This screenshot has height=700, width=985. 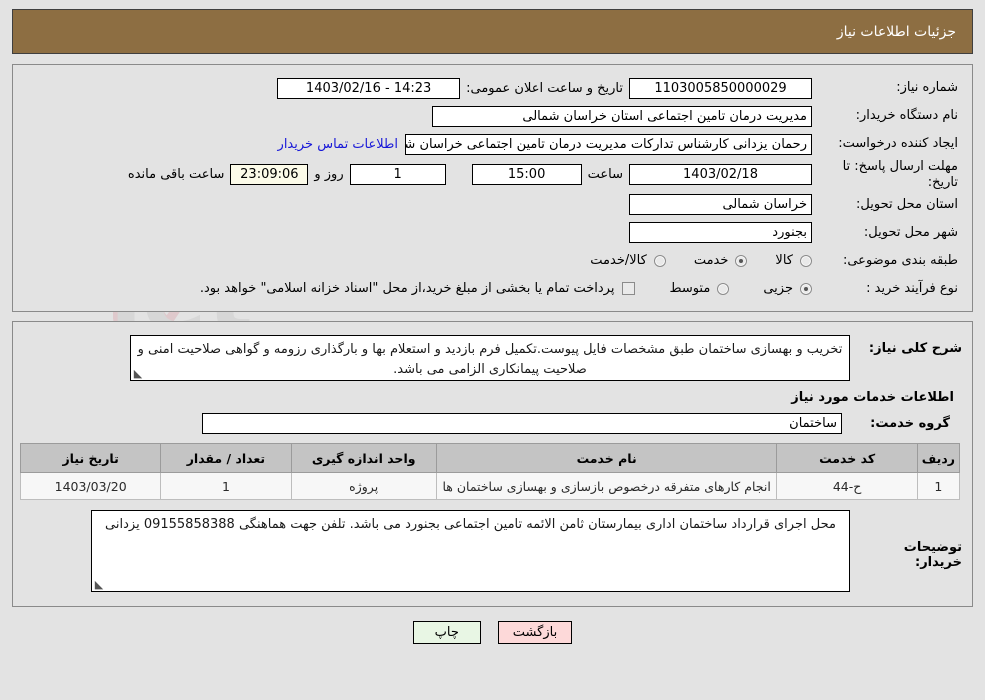 What do you see at coordinates (492, 232) in the screenshot?
I see `row-city: شهر محل تحویل: بجنورد` at bounding box center [492, 232].